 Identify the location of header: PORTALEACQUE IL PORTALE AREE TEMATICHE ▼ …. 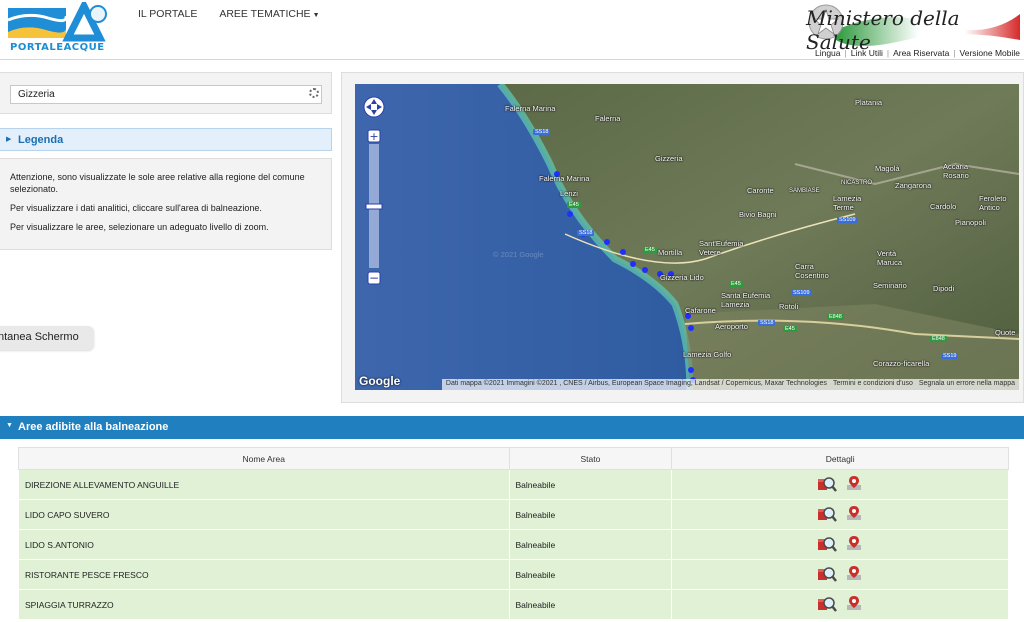
(512, 30).